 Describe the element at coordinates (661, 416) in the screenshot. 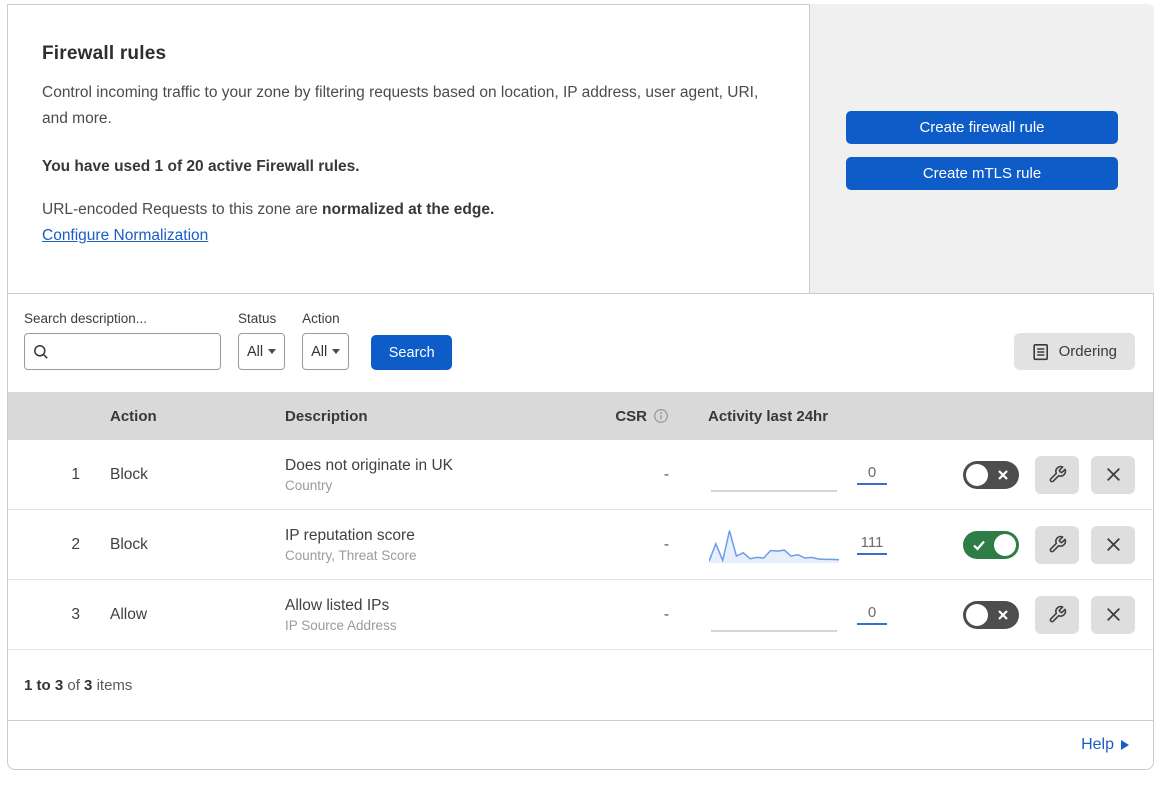

I see `info-icon` at that location.